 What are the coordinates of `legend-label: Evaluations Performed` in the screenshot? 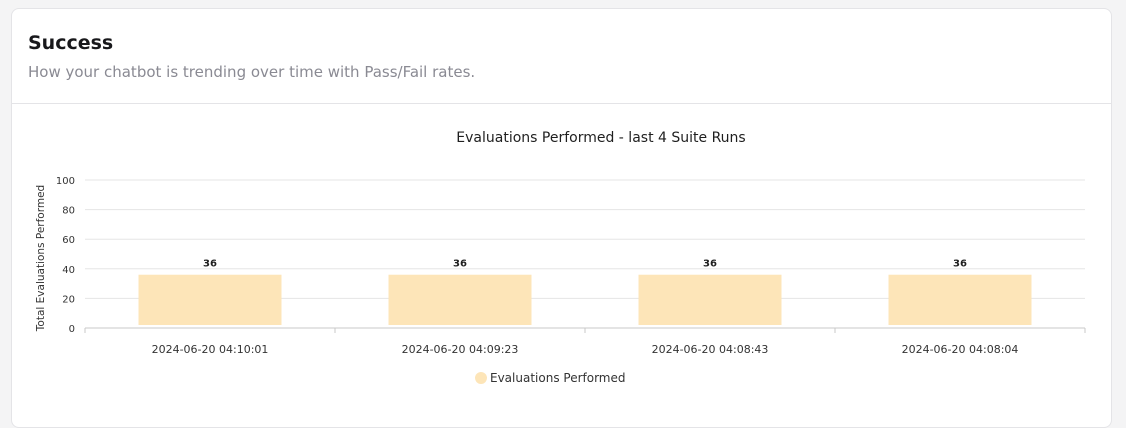 It's located at (558, 378).